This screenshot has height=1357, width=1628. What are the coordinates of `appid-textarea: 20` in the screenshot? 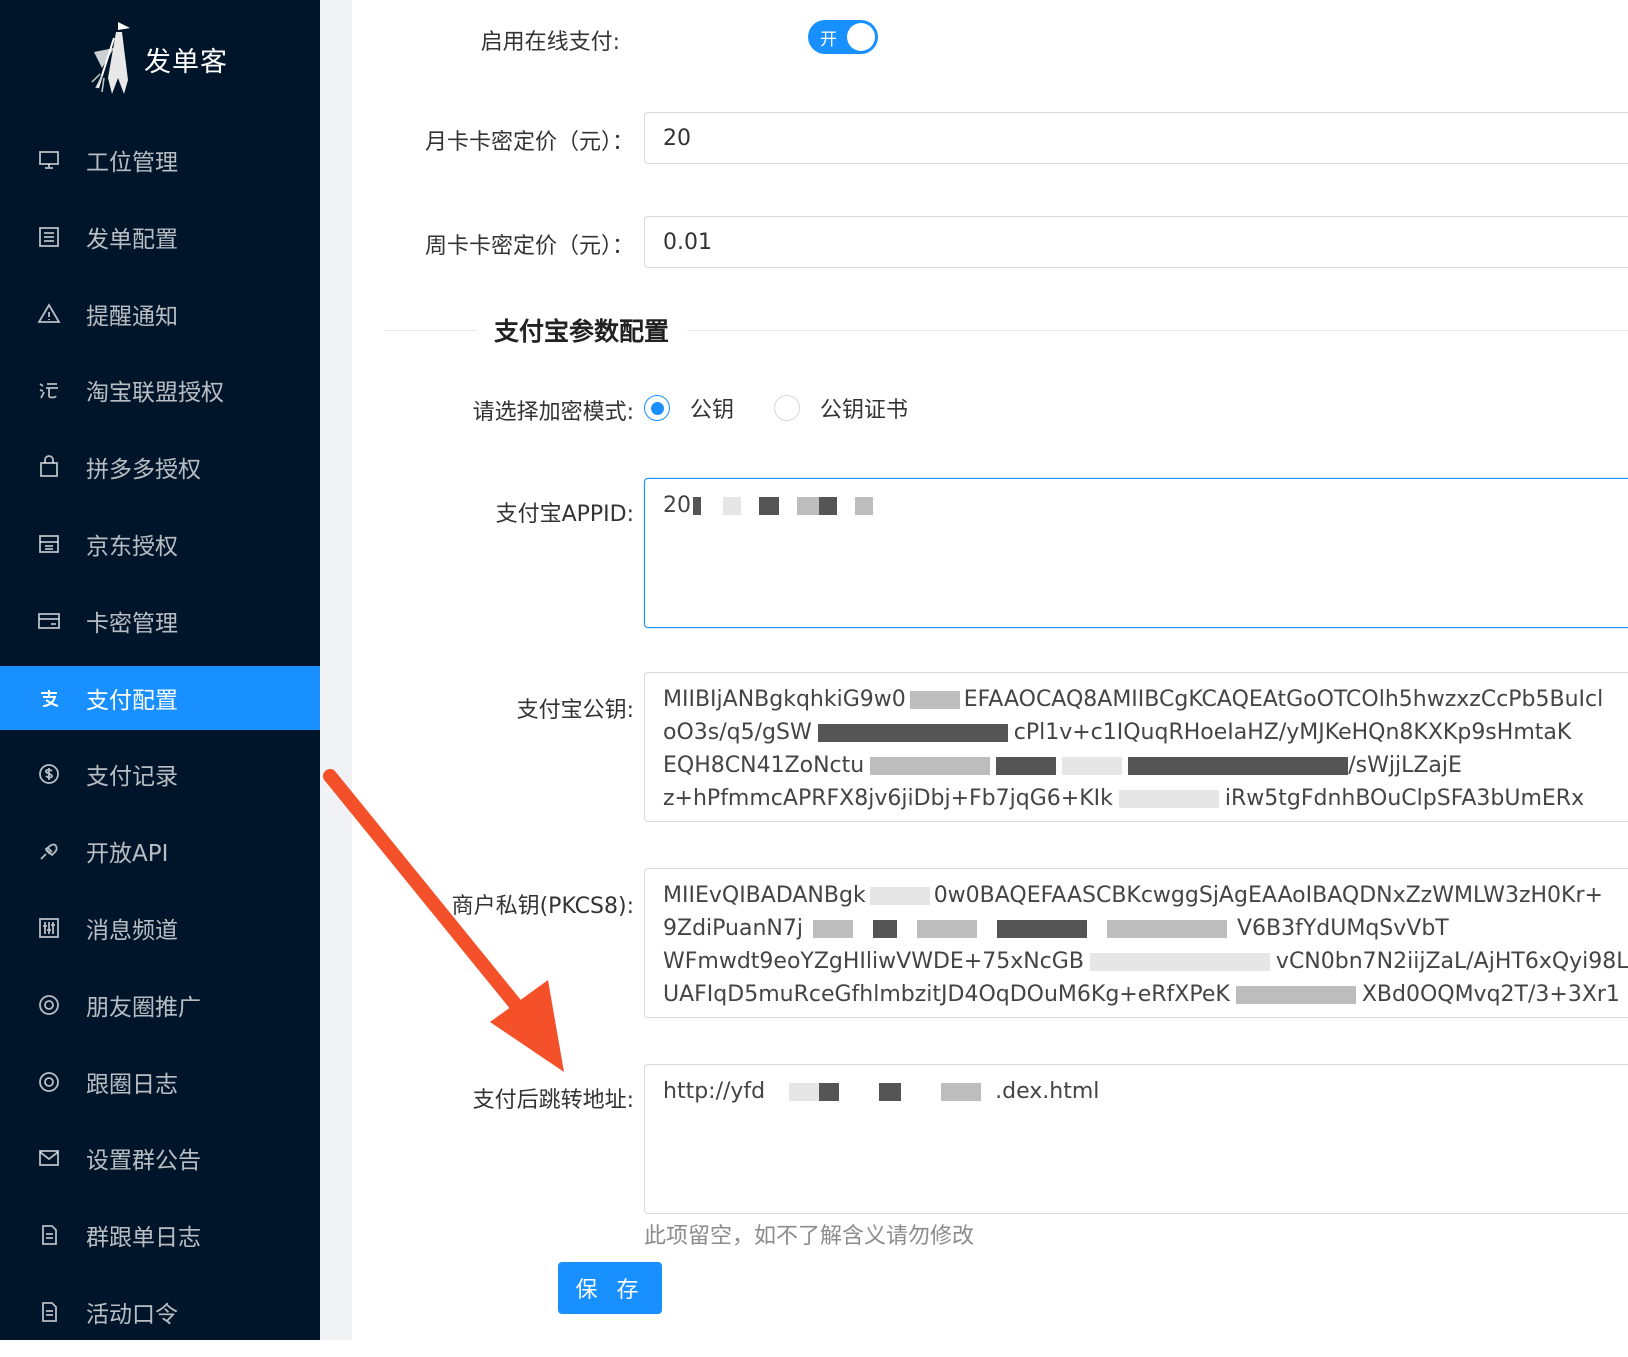 It's located at (1136, 553).